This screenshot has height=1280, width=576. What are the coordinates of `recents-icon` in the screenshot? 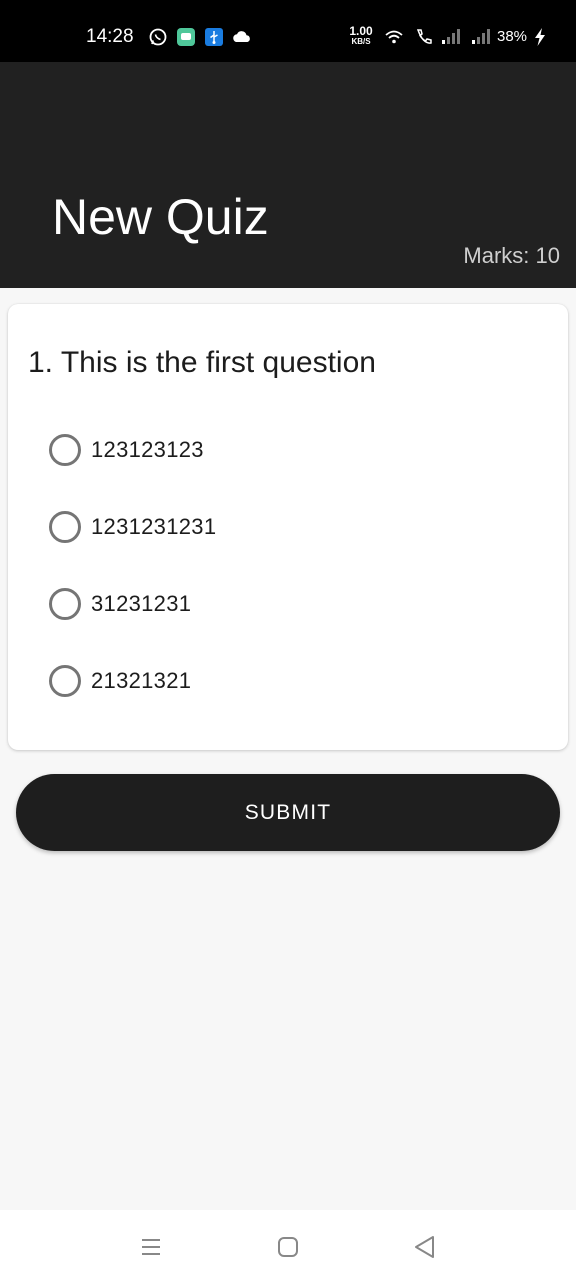 It's located at (151, 1247).